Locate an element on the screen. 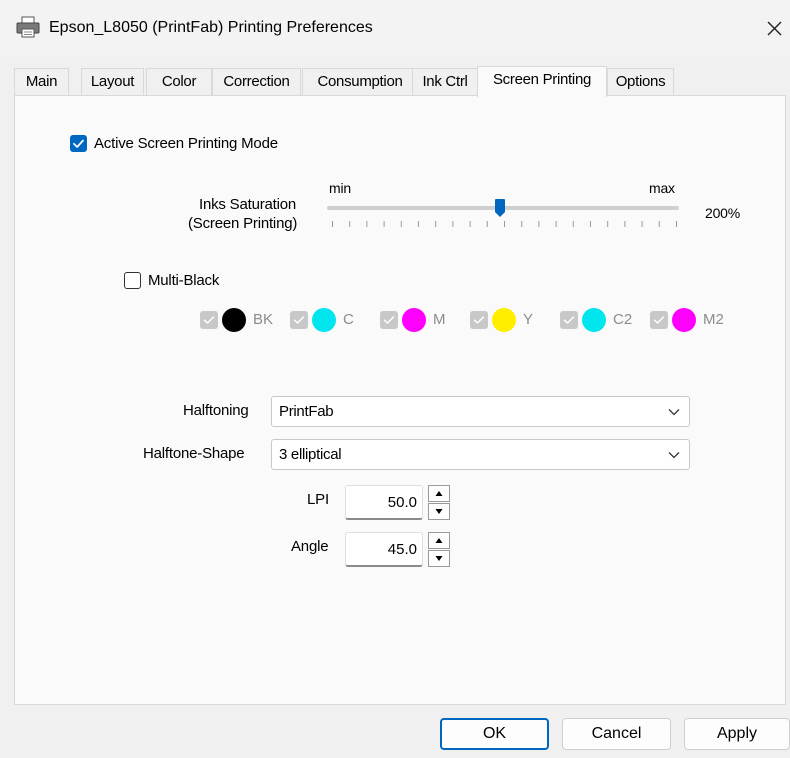  lpi-value: 50.0 is located at coordinates (402, 502).